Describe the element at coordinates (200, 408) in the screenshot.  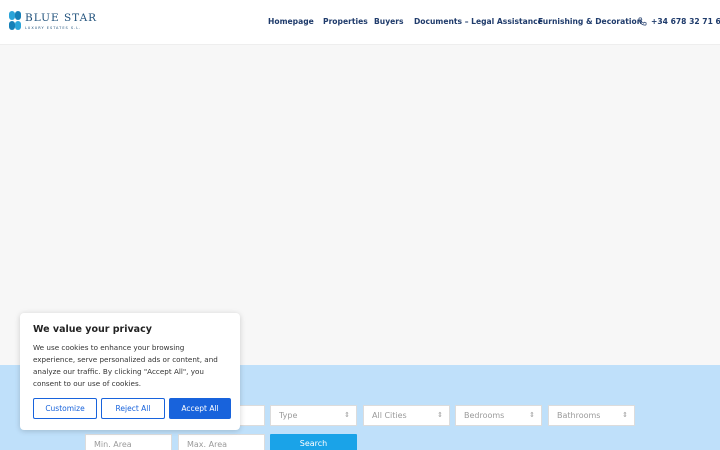
I see `accept-all-button: Accept All` at that location.